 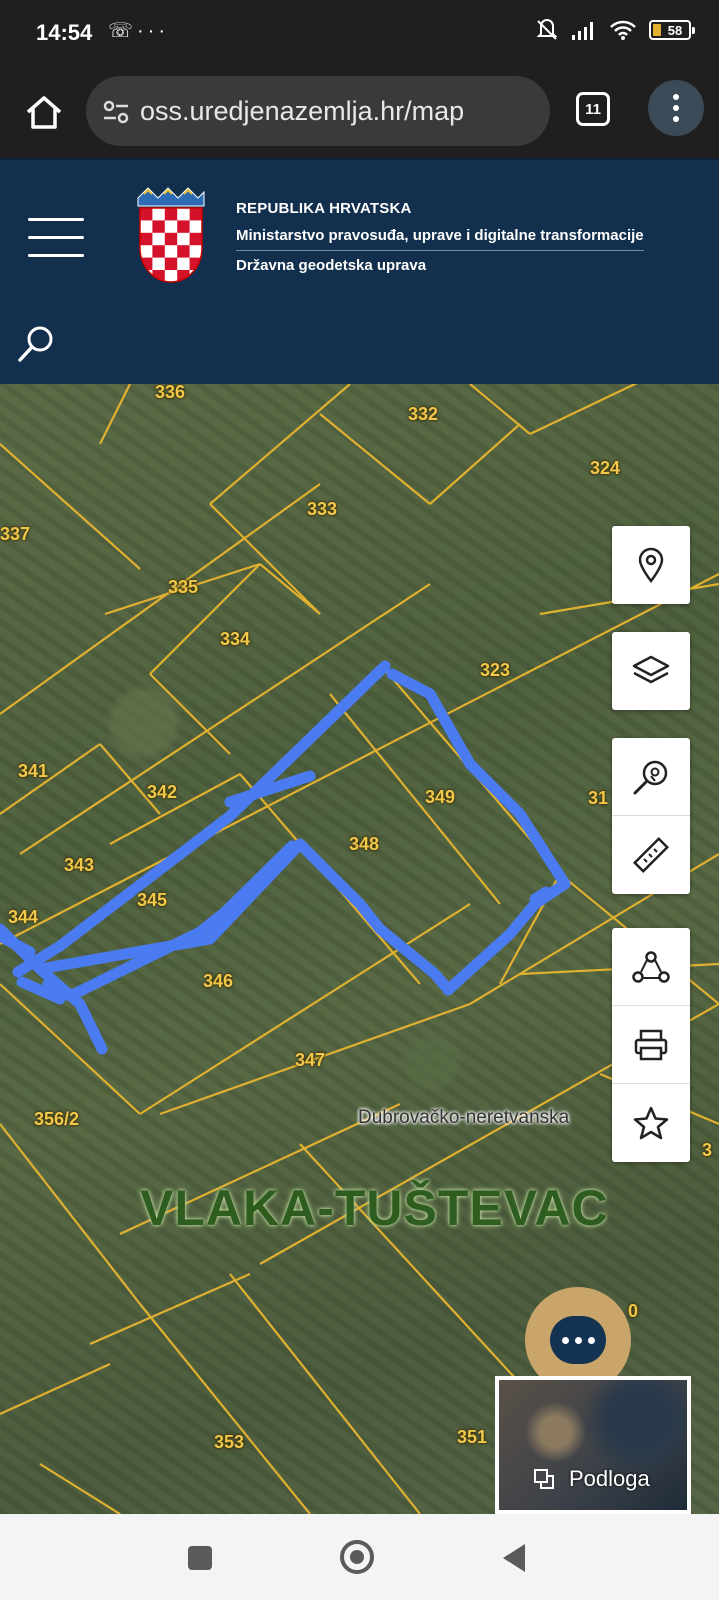 I want to click on parcel-label: 349, so click(x=440, y=797).